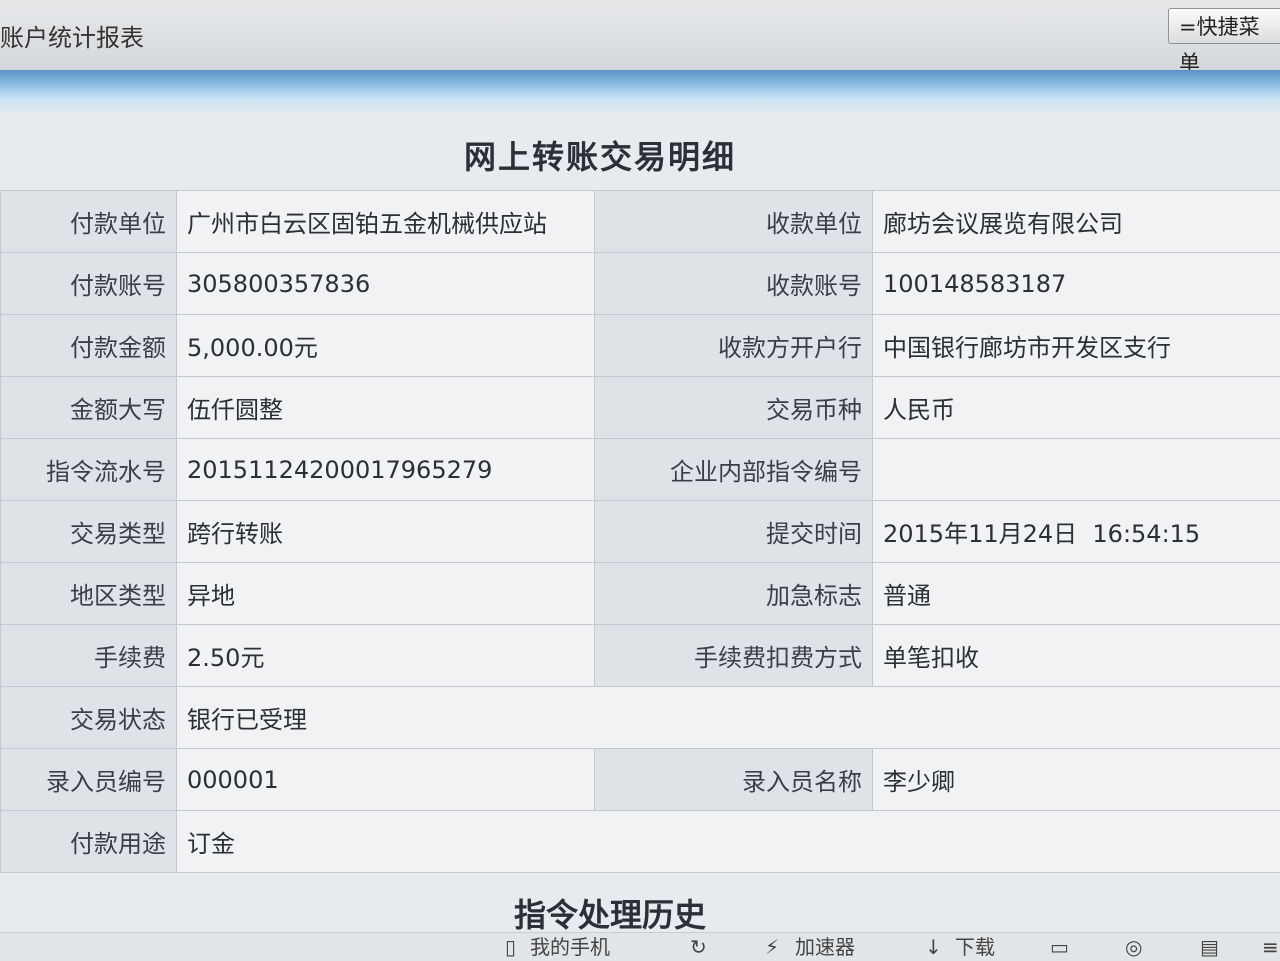 The height and width of the screenshot is (961, 1280). What do you see at coordinates (1076, 408) in the screenshot?
I see `field-value: 人民币` at bounding box center [1076, 408].